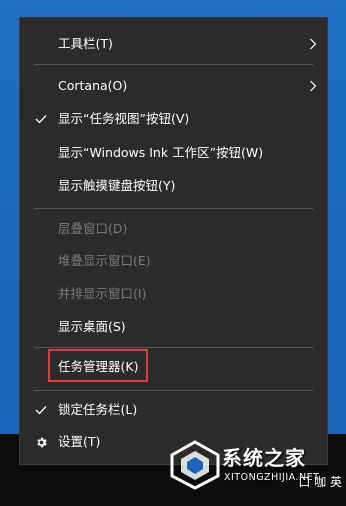 The width and height of the screenshot is (346, 506). I want to click on menu-item-side-by-side-windows: 并排显示窗口(I), so click(173, 294).